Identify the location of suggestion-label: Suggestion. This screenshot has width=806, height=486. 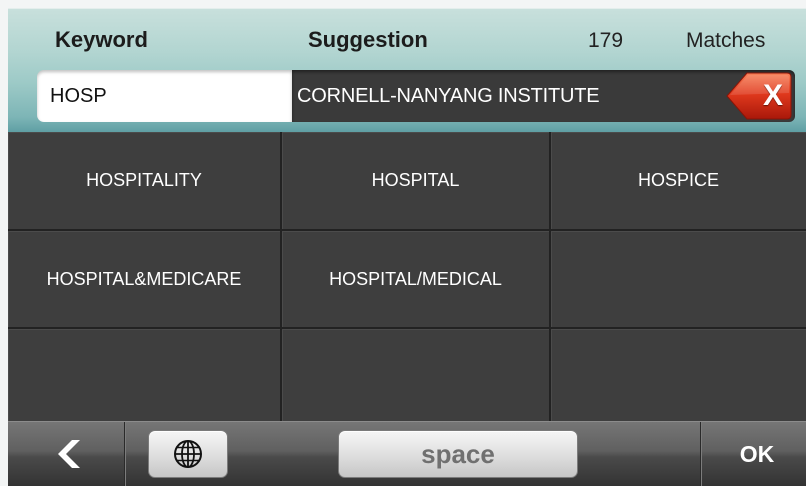
(368, 39).